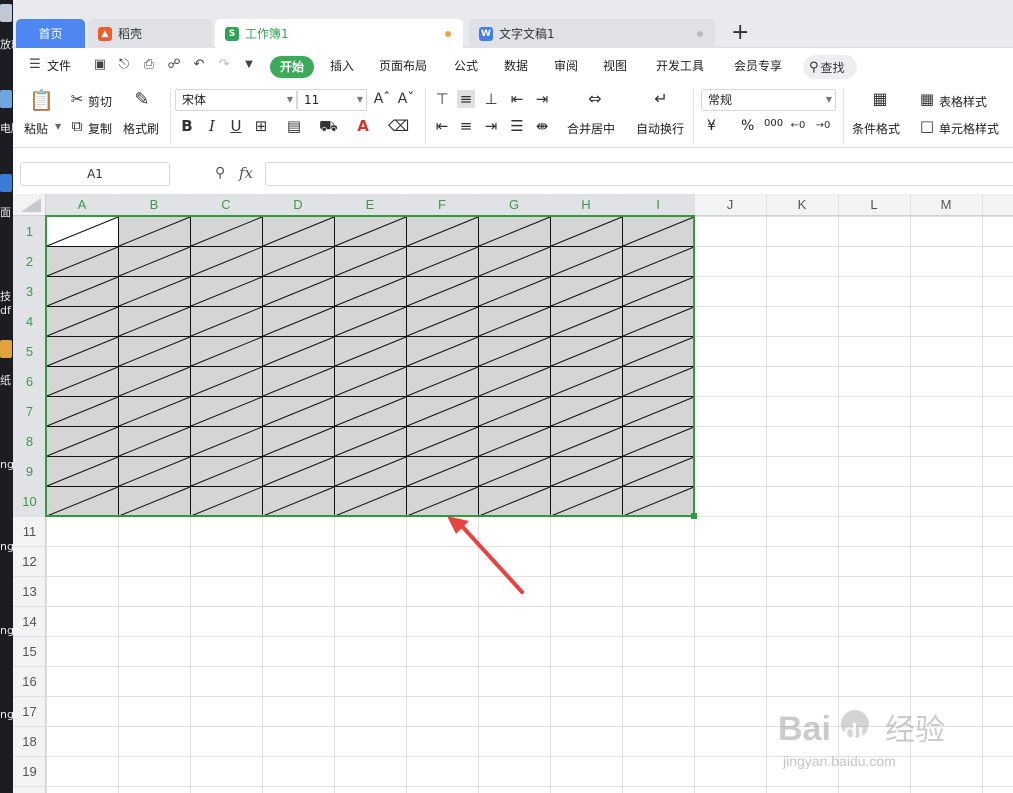  I want to click on decrease-indent-icon: ⇤, so click(517, 99).